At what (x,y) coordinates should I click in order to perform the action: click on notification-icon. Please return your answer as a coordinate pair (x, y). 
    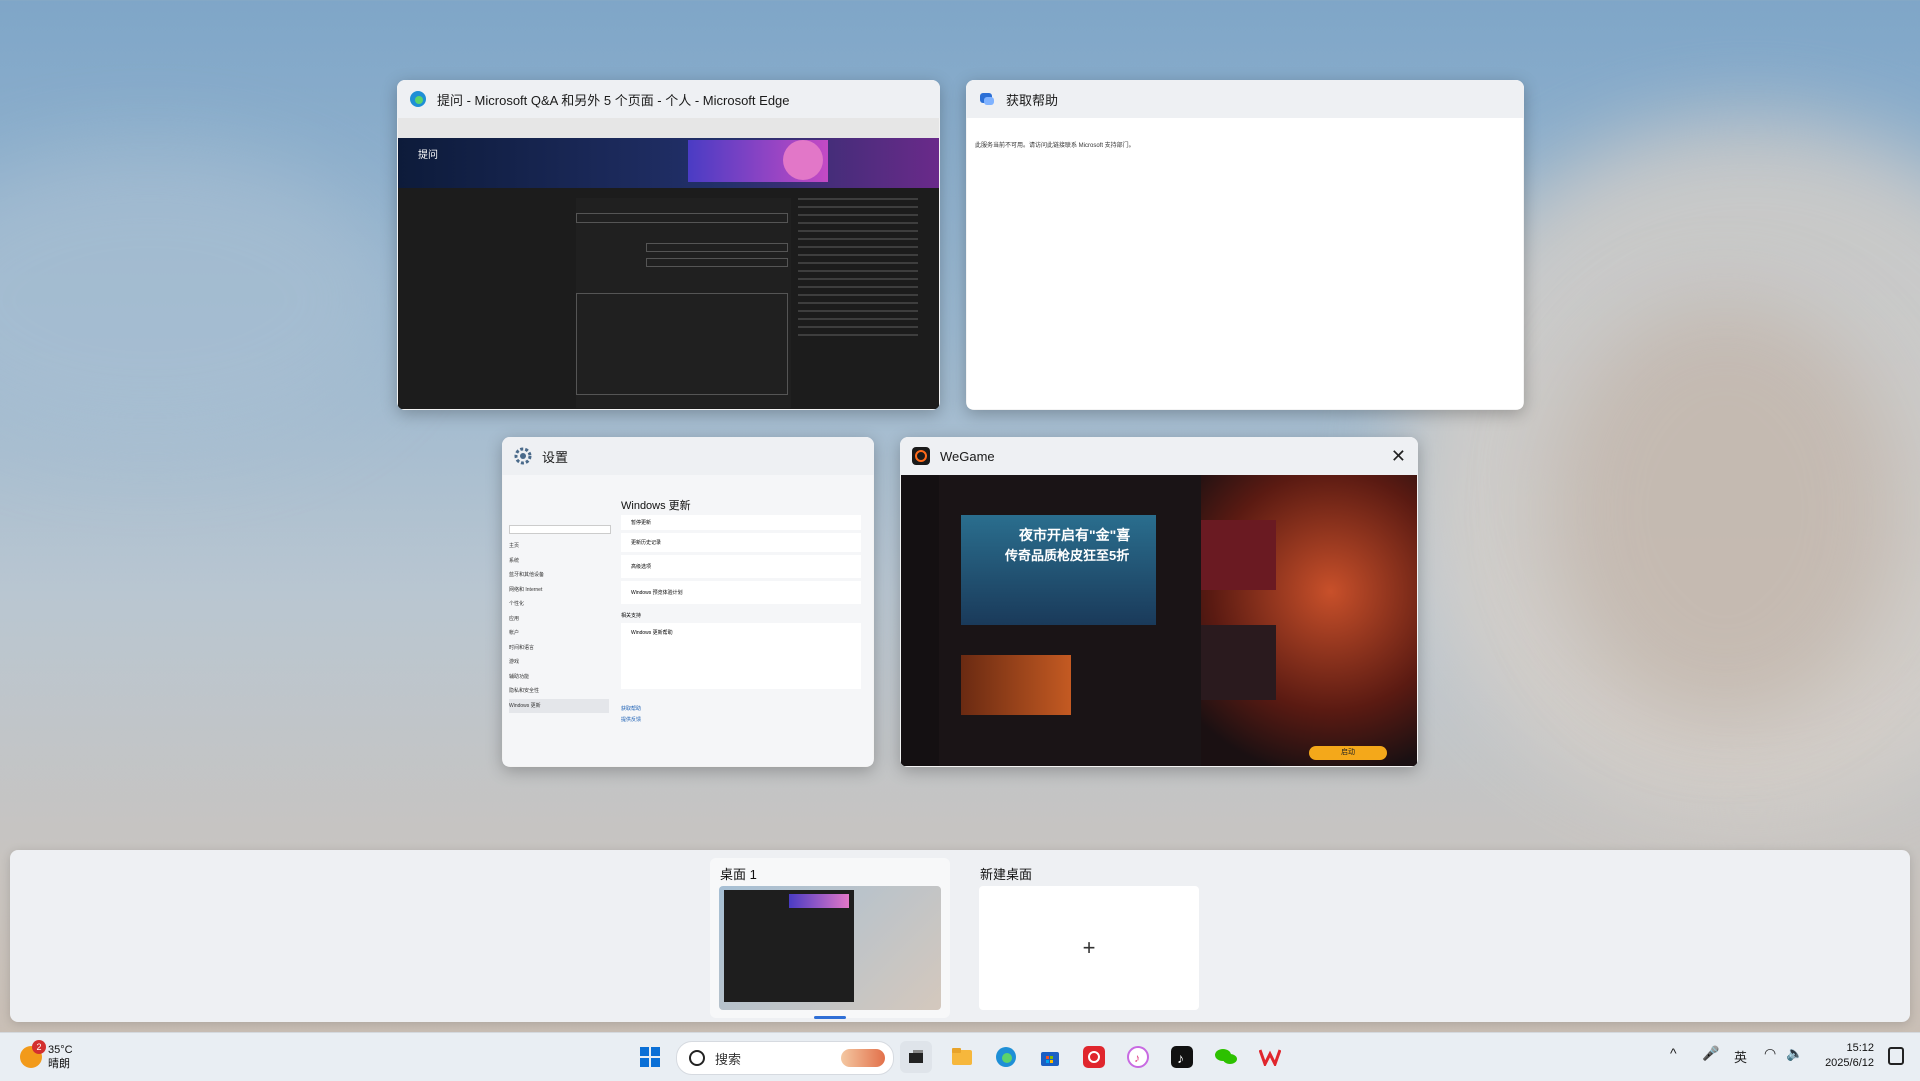
    Looking at the image, I should click on (1896, 1056).